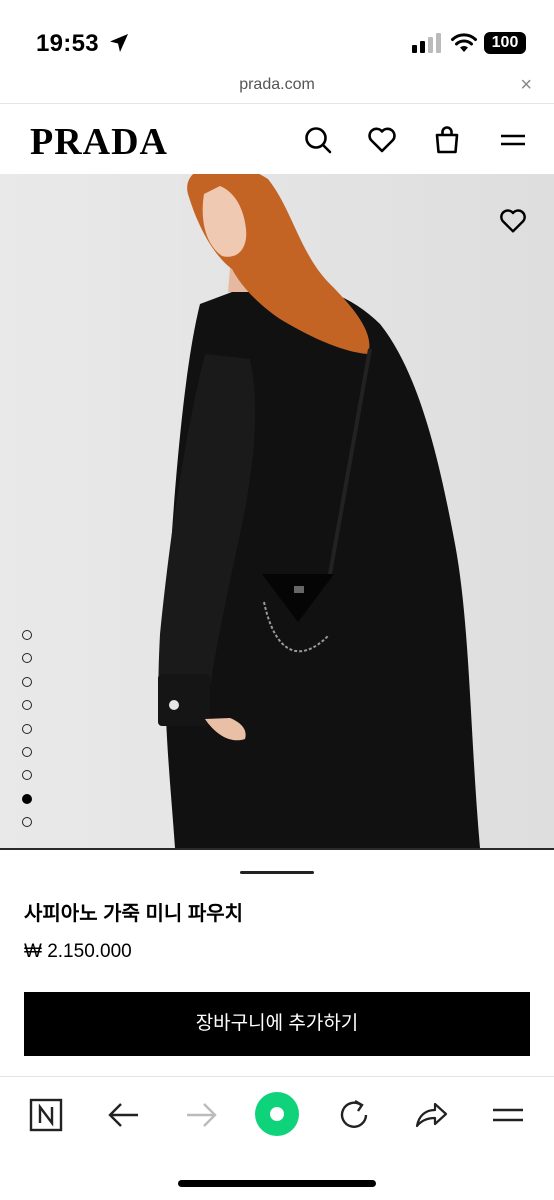 This screenshot has width=554, height=1200. What do you see at coordinates (277, 1114) in the screenshot?
I see `green-home-icon` at bounding box center [277, 1114].